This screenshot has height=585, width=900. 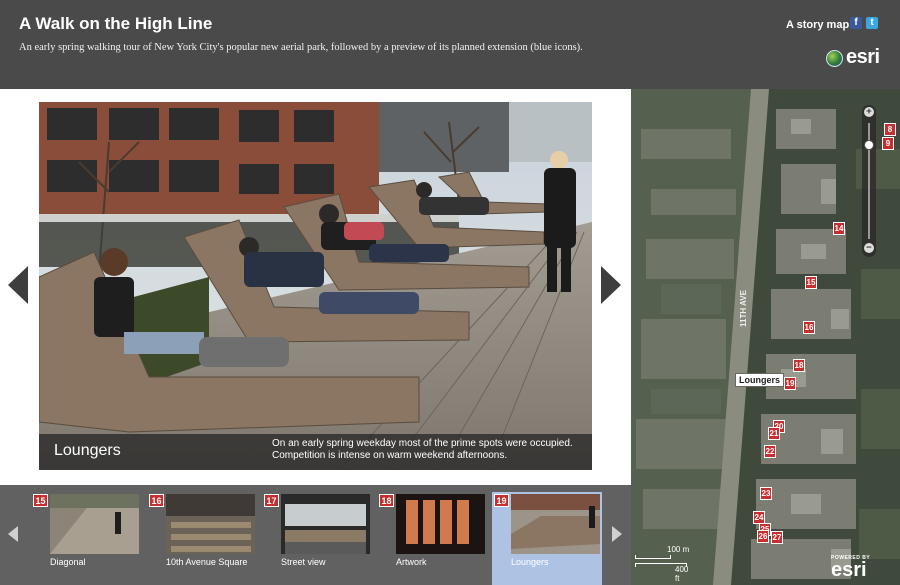 I want to click on globe-icon, so click(x=834, y=58).